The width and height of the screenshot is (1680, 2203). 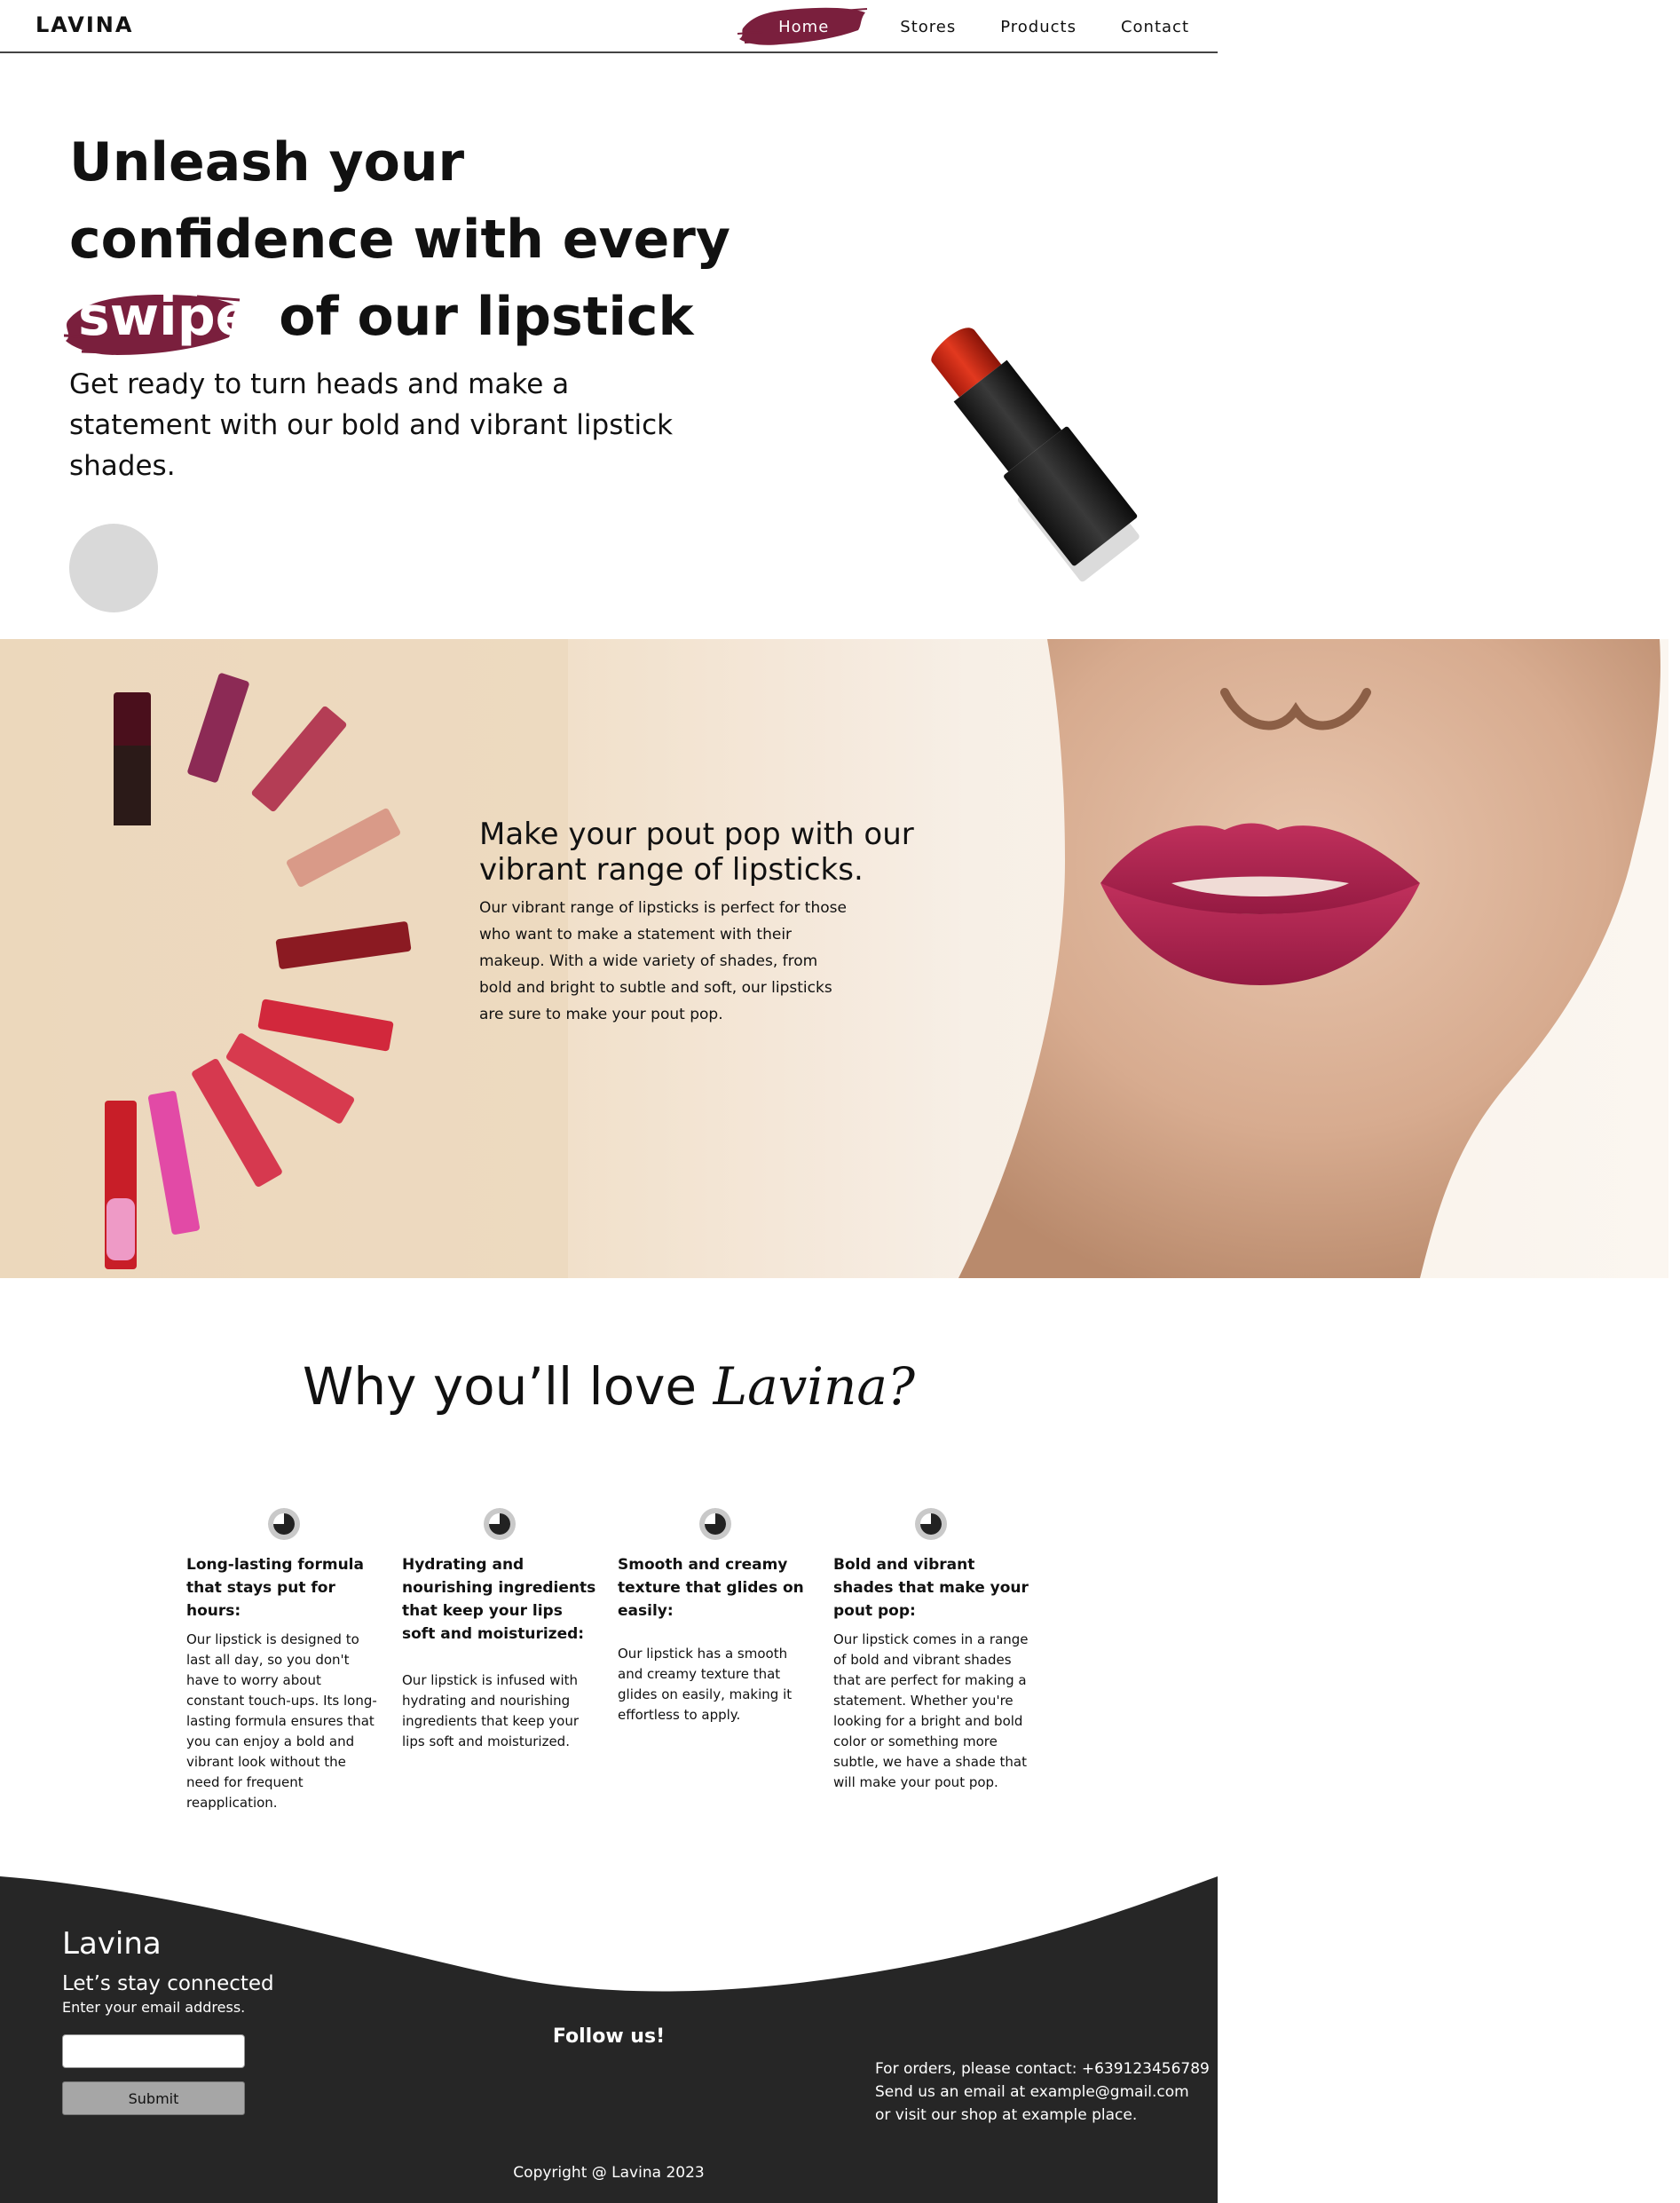 I want to click on footer-brand: Lavina, so click(x=112, y=1944).